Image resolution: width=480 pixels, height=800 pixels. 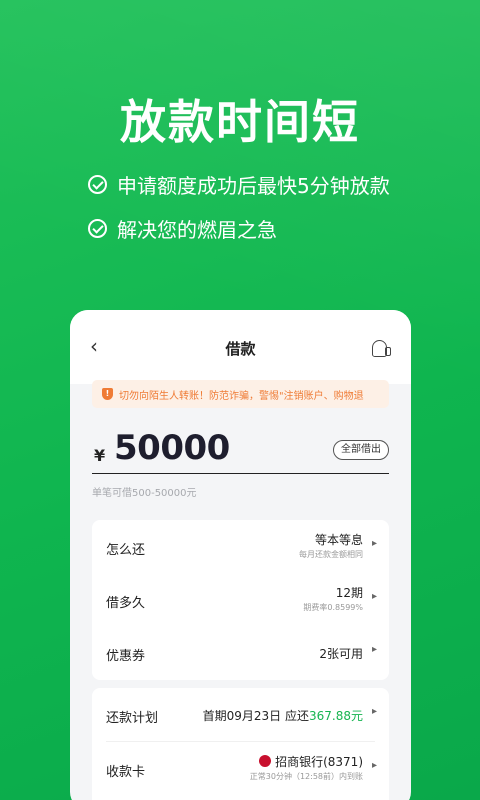 What do you see at coordinates (107, 394) in the screenshot?
I see `shield-icon: !` at bounding box center [107, 394].